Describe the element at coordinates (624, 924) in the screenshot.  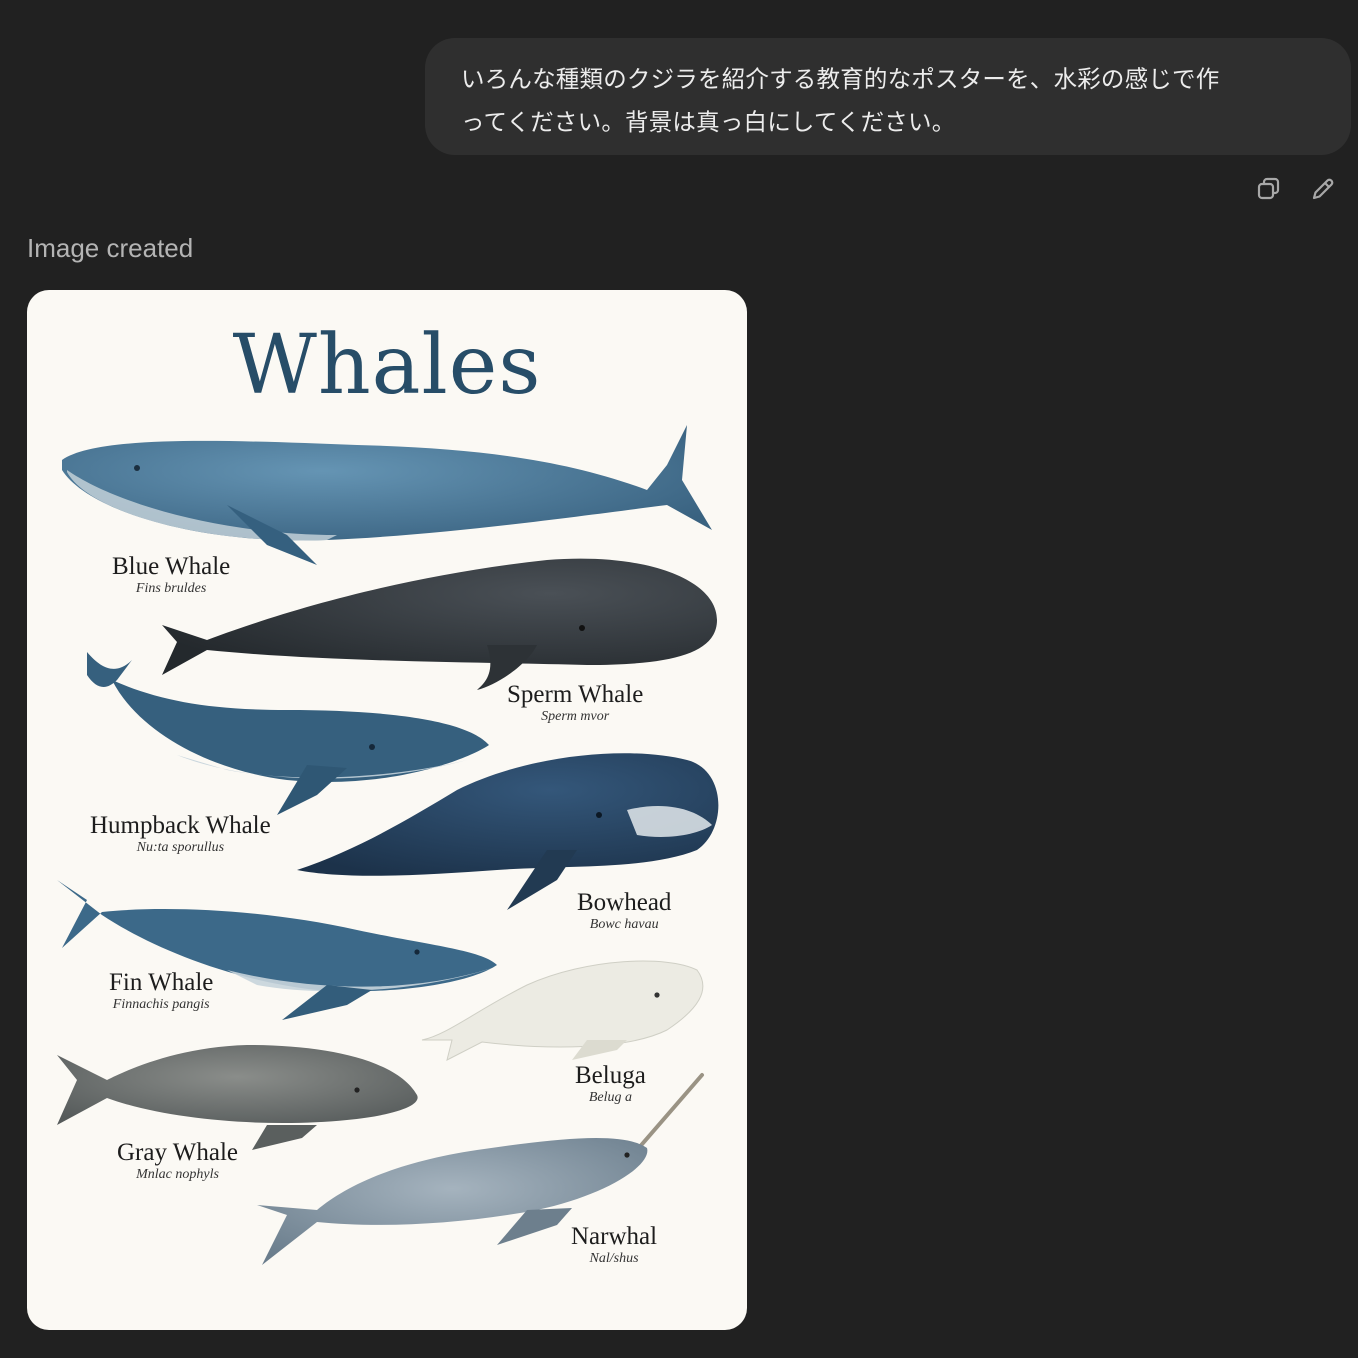
I see `whale-latin-name: Bowc havau` at that location.